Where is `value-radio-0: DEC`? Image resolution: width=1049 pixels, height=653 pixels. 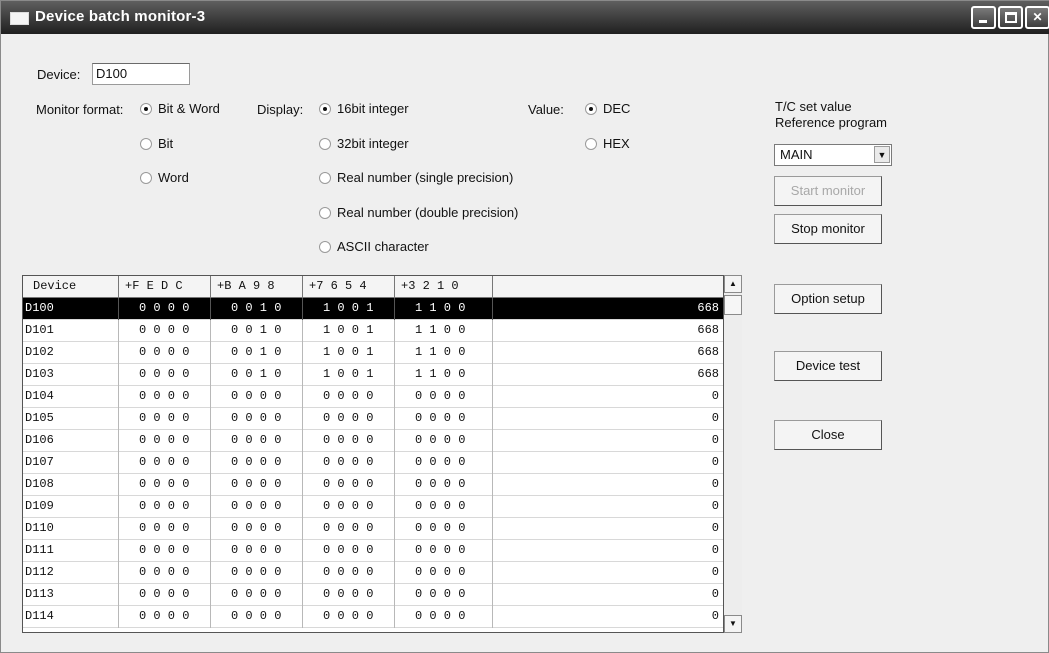 value-radio-0: DEC is located at coordinates (607, 109).